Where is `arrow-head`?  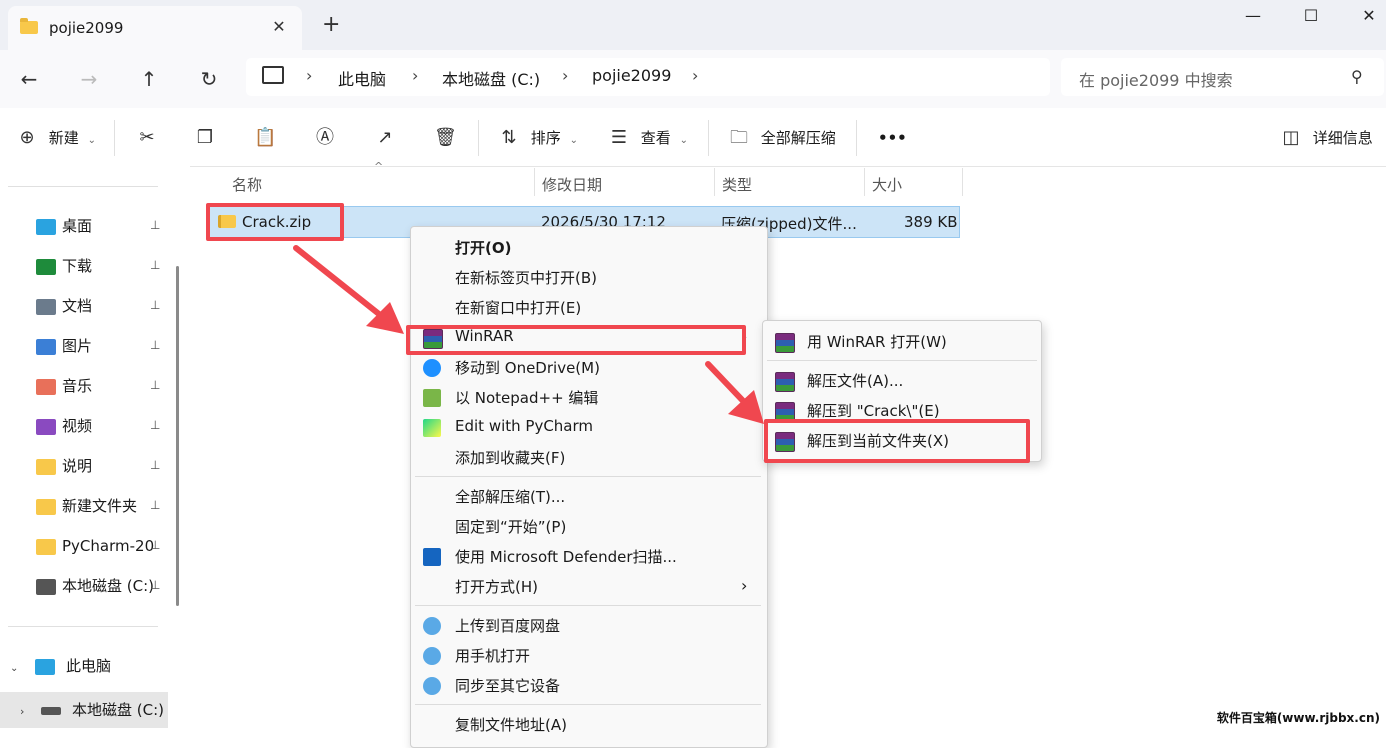
arrow-head is located at coordinates (746, 407).